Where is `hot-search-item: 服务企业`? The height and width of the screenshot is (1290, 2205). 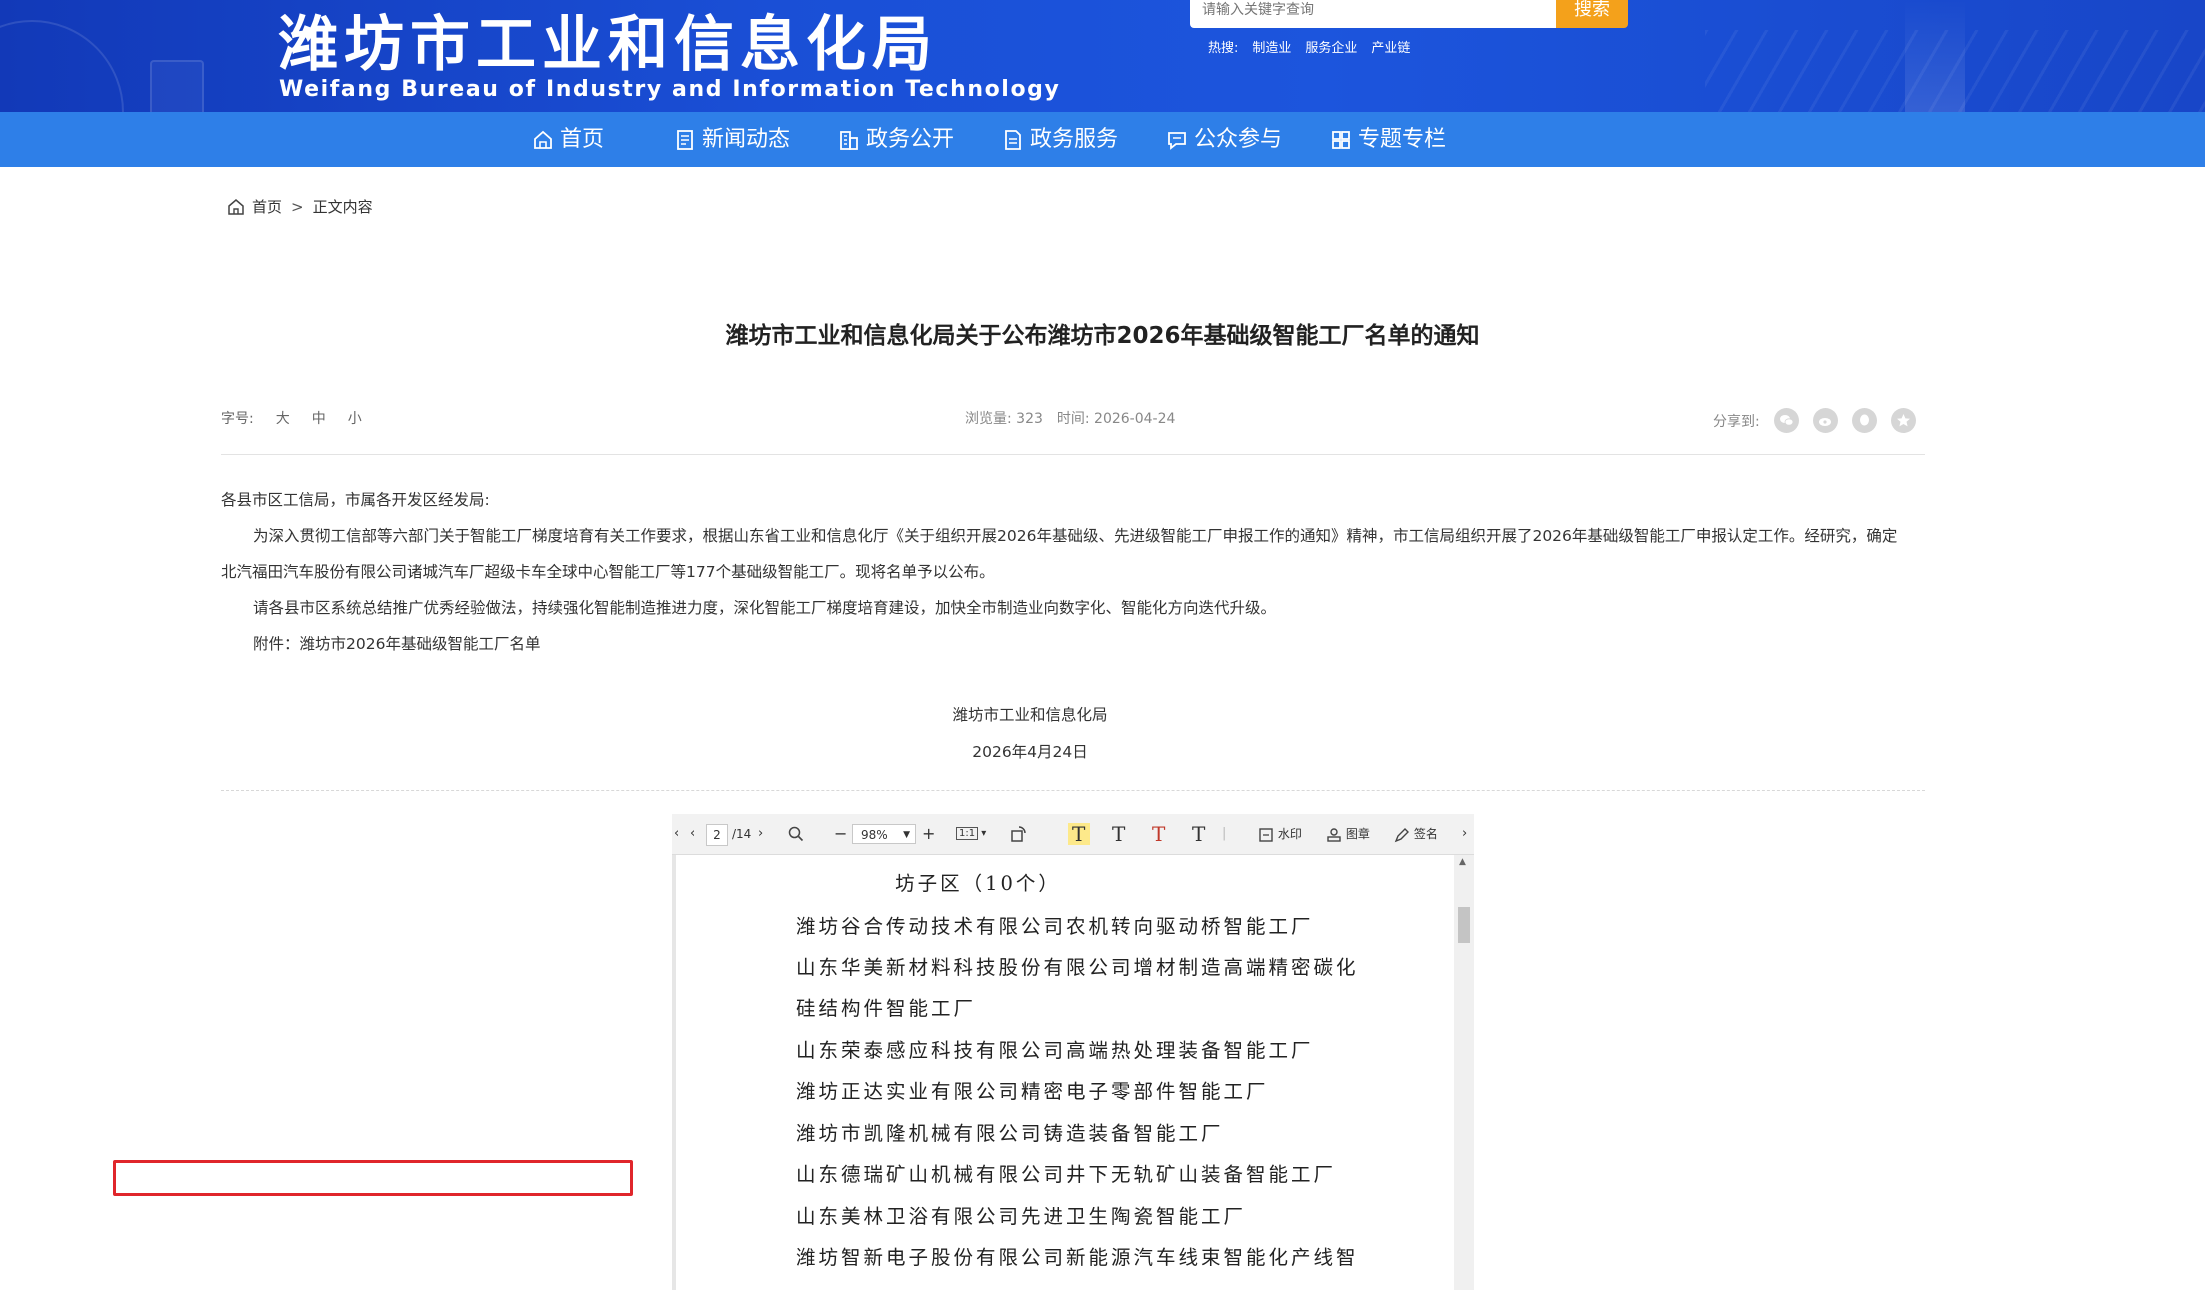
hot-search-item: 服务企业 is located at coordinates (1331, 48).